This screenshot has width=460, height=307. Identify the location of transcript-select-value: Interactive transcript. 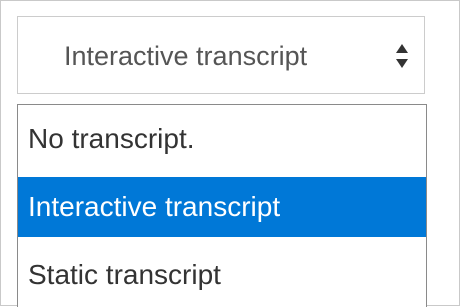
(186, 56).